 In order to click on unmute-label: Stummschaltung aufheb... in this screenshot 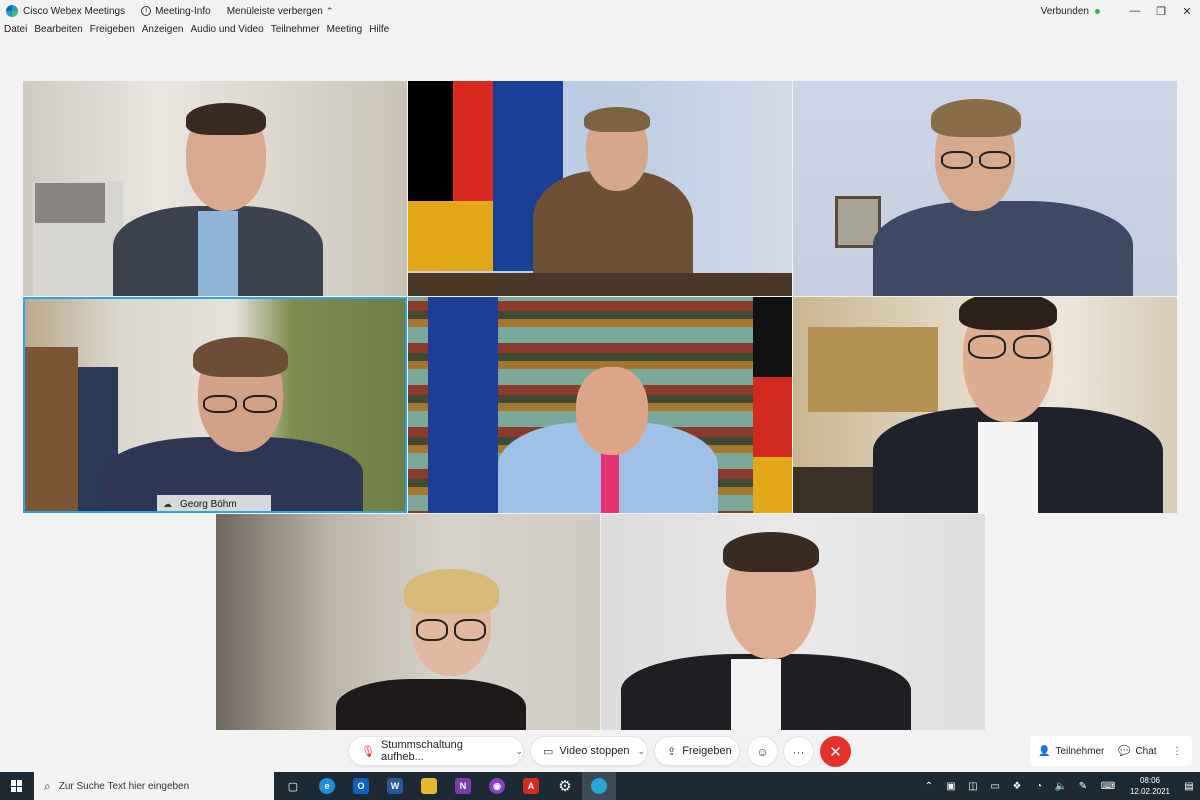, I will do `click(421, 751)`.